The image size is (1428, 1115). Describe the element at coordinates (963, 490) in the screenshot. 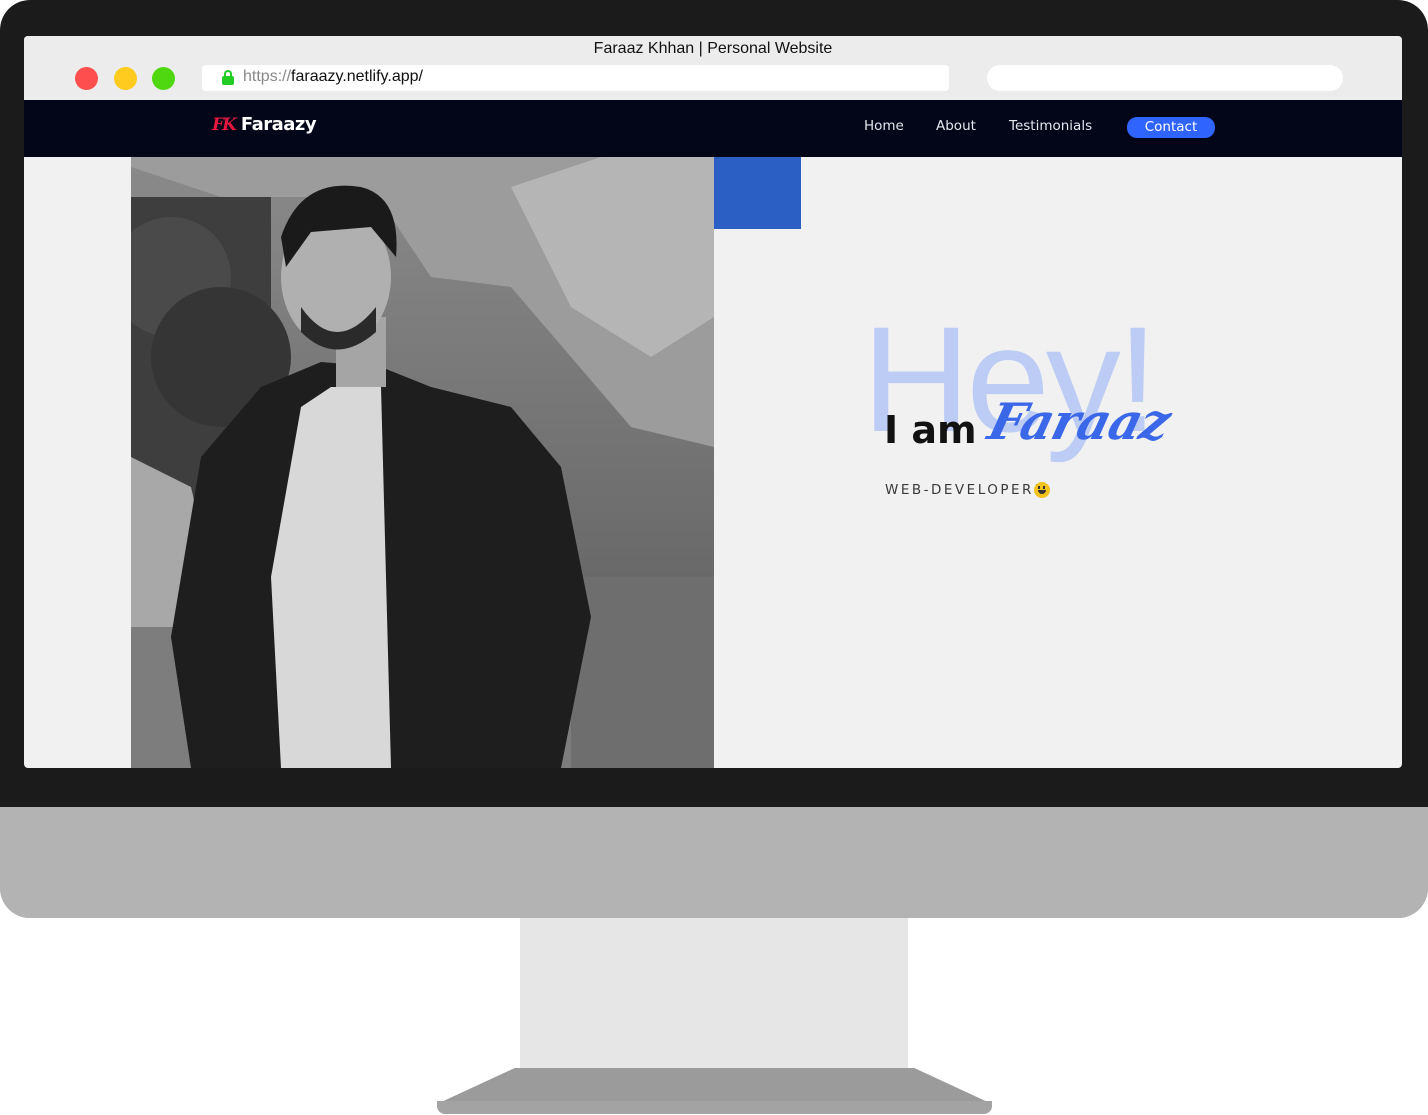

I see `hero-role: WEB-DEVELOPER!` at that location.